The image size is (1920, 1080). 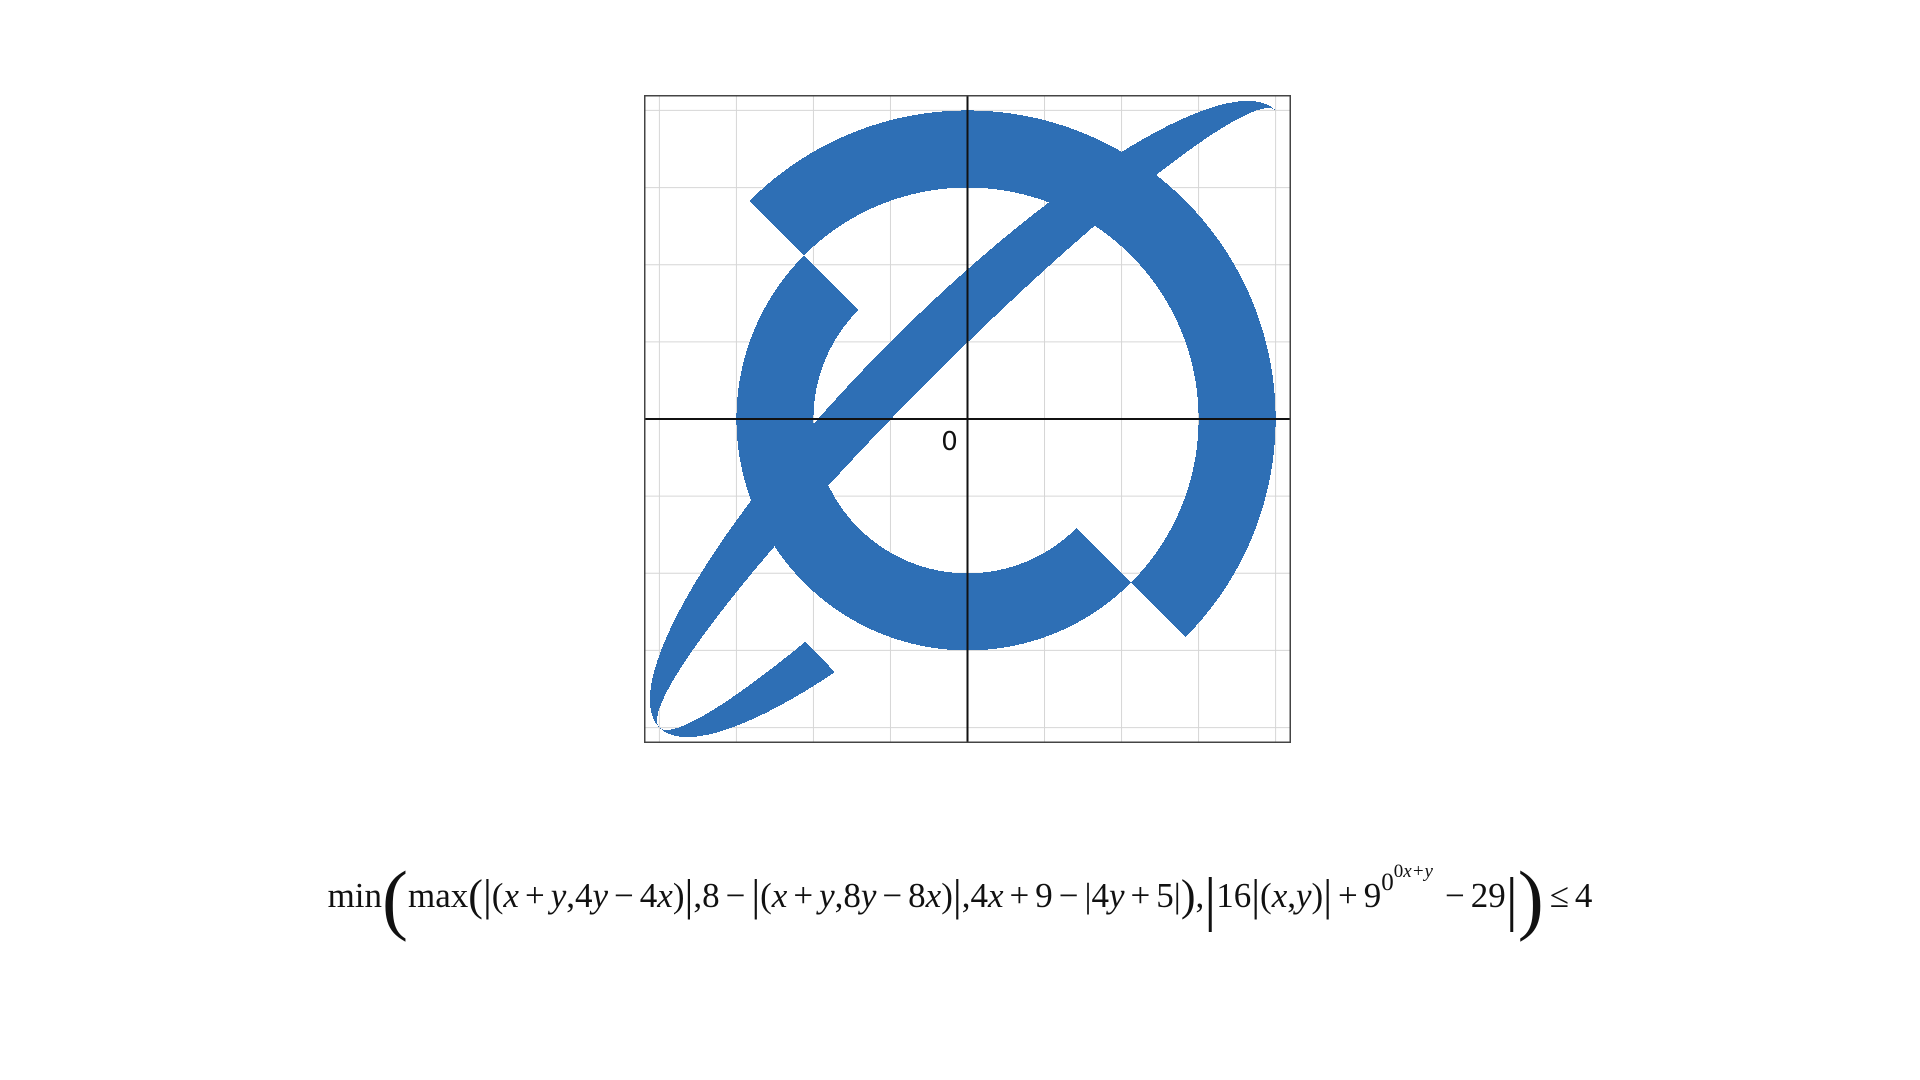 What do you see at coordinates (1165, 895) in the screenshot?
I see `num-5: 5` at bounding box center [1165, 895].